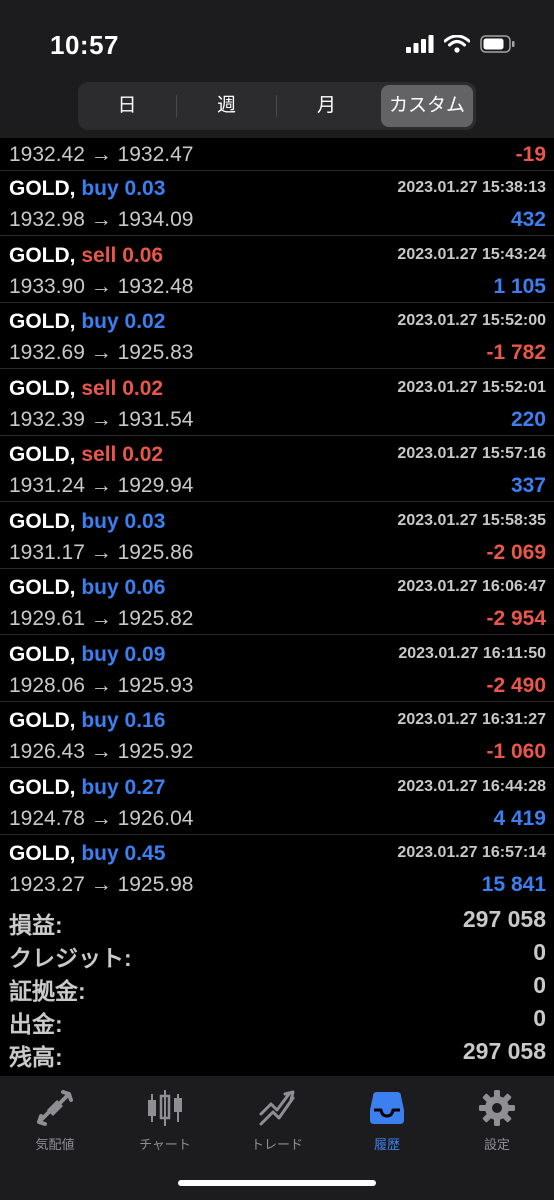 The height and width of the screenshot is (1200, 554). Describe the element at coordinates (471, 852) in the screenshot. I see `trade-time: 2023.01.27 16:57:14` at that location.